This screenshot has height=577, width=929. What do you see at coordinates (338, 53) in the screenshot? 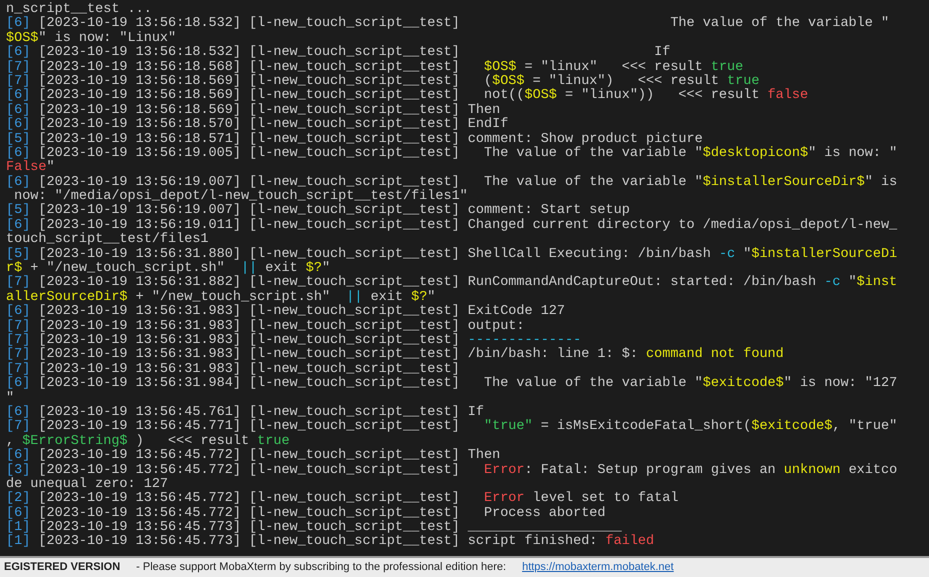
I see `log-line: [6] [2023-10-19 13:56:18.532] [l-new_touch_script__test] If` at bounding box center [338, 53].